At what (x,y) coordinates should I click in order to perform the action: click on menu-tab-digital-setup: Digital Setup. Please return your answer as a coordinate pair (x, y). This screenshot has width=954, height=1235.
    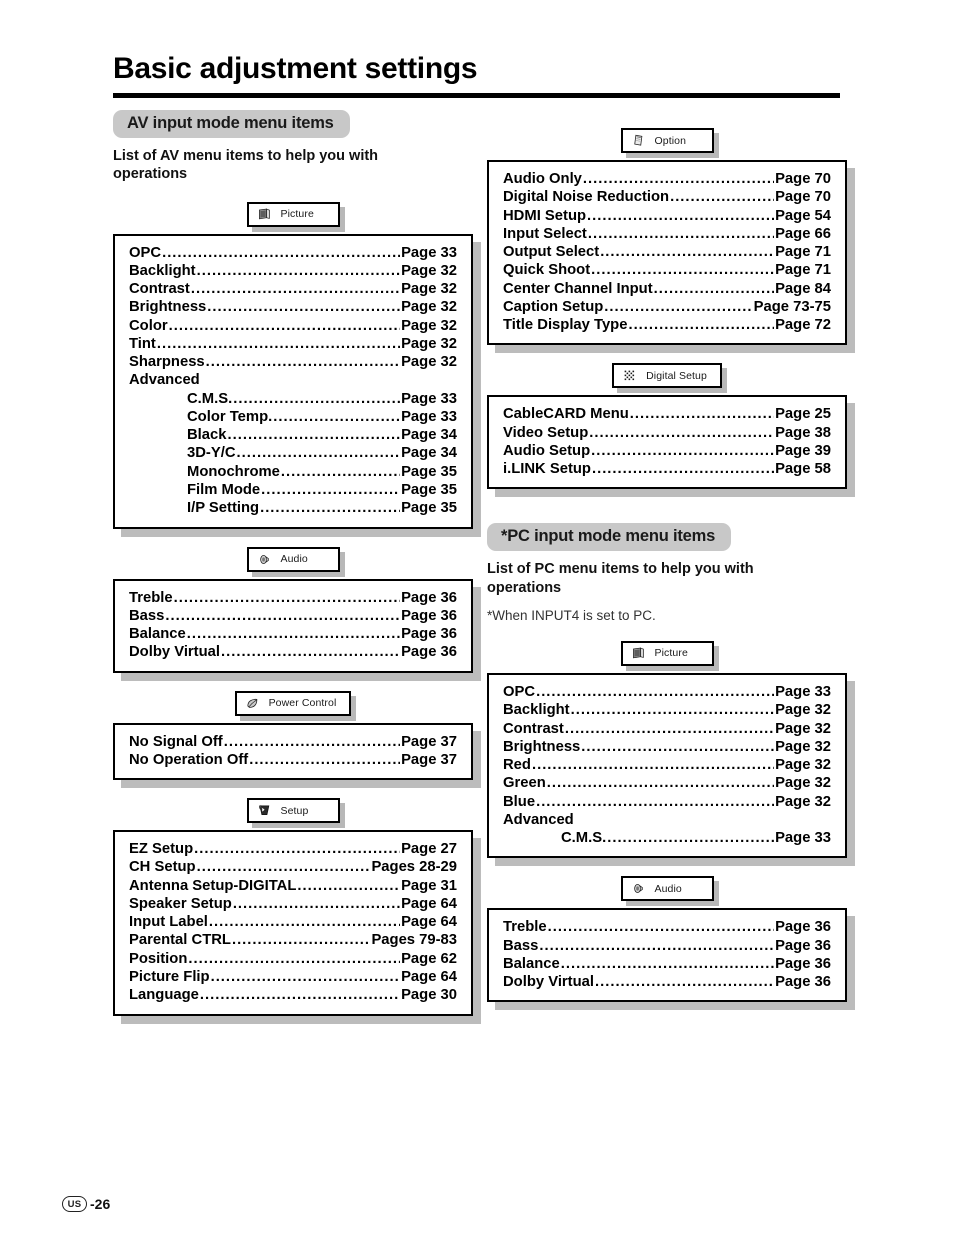
    Looking at the image, I should click on (667, 376).